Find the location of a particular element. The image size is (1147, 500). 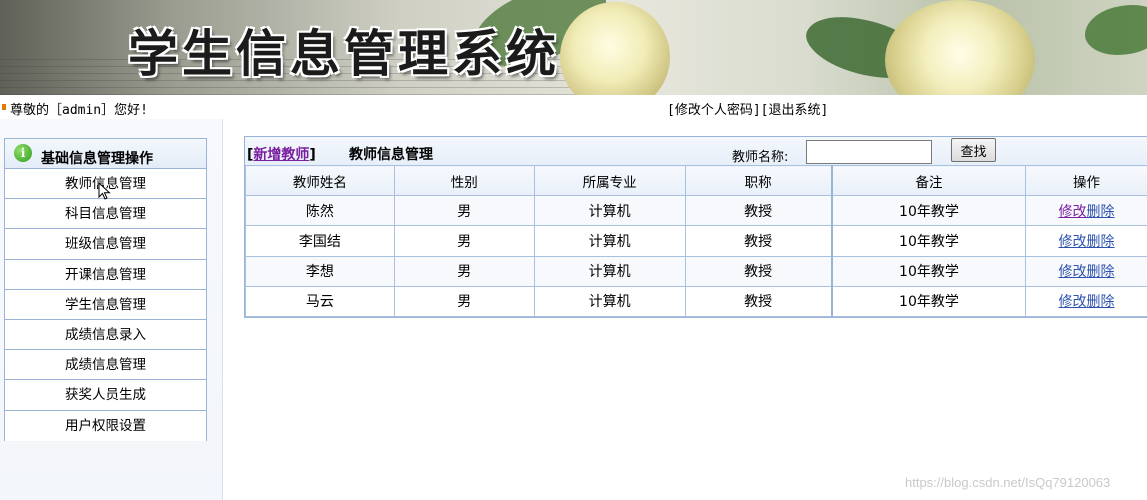

add-teacher-area: [新增教师] is located at coordinates (281, 154).